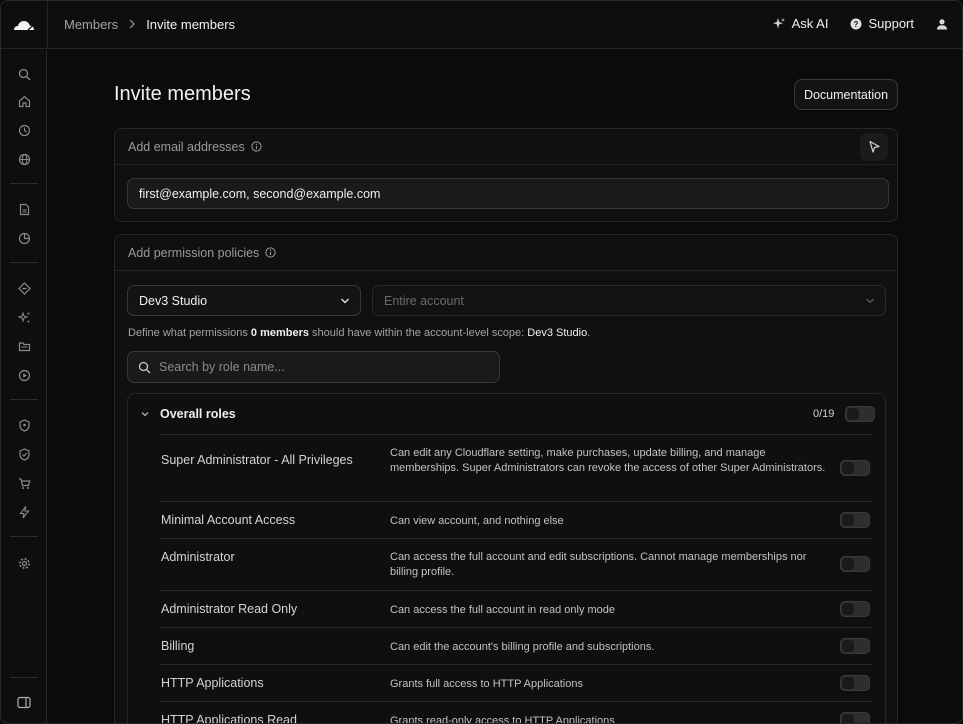 This screenshot has width=963, height=724. Describe the element at coordinates (824, 414) in the screenshot. I see `selected-roles-count: 0/19` at that location.